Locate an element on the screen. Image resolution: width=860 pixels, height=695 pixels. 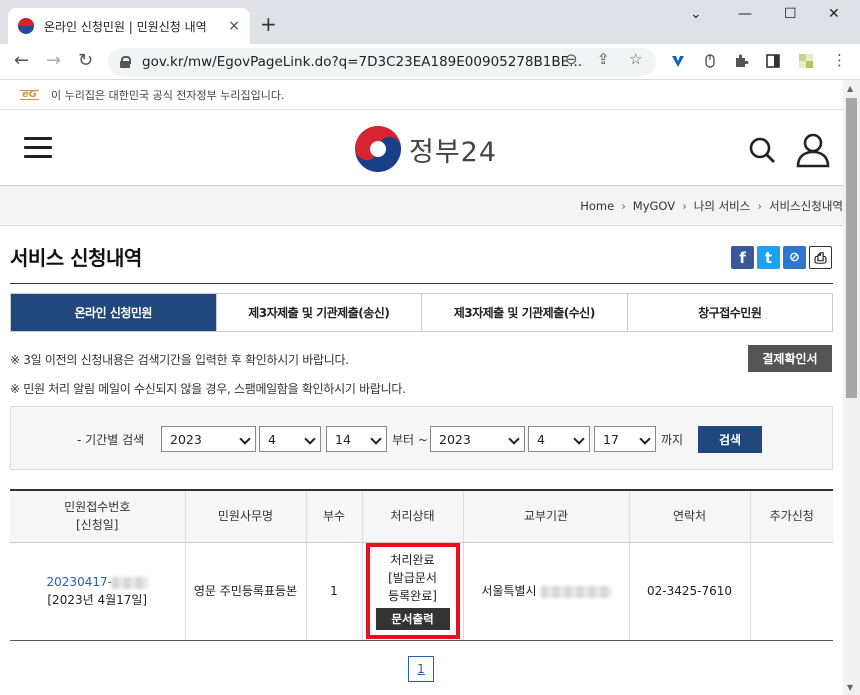
table-header-row: 민원접수번호[신청일] 민원사무명 부수 처리상태 교부기관 연락처 추가신청 is located at coordinates (421, 516).